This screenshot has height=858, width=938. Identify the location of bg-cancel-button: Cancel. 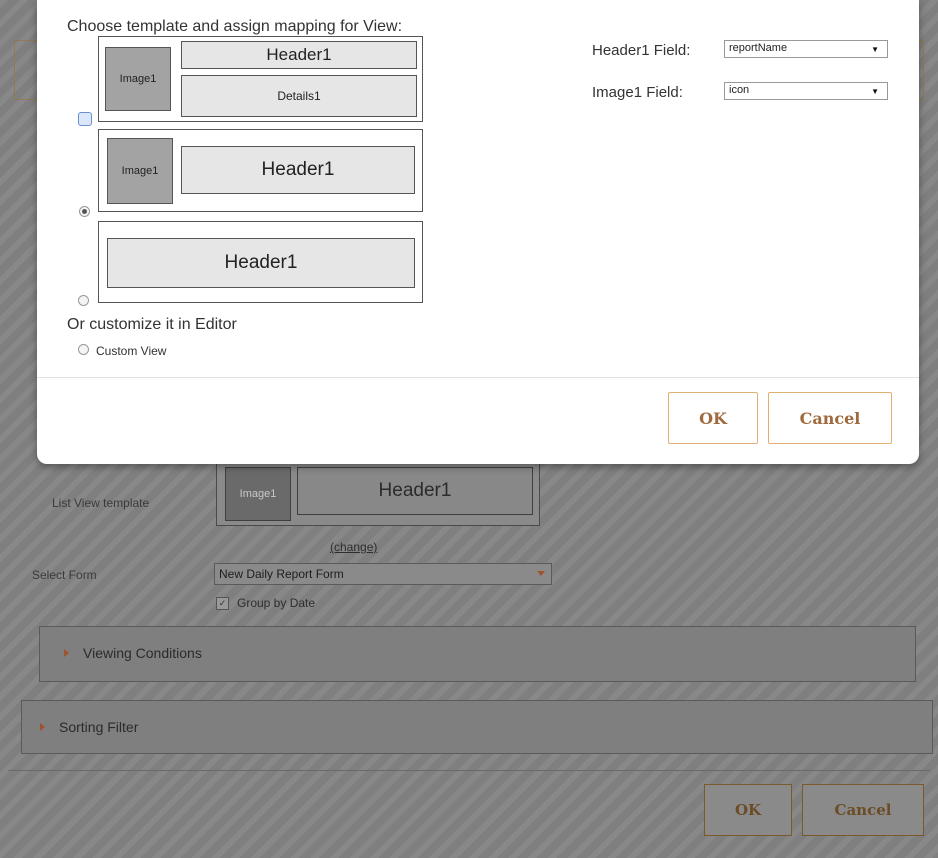
(863, 810).